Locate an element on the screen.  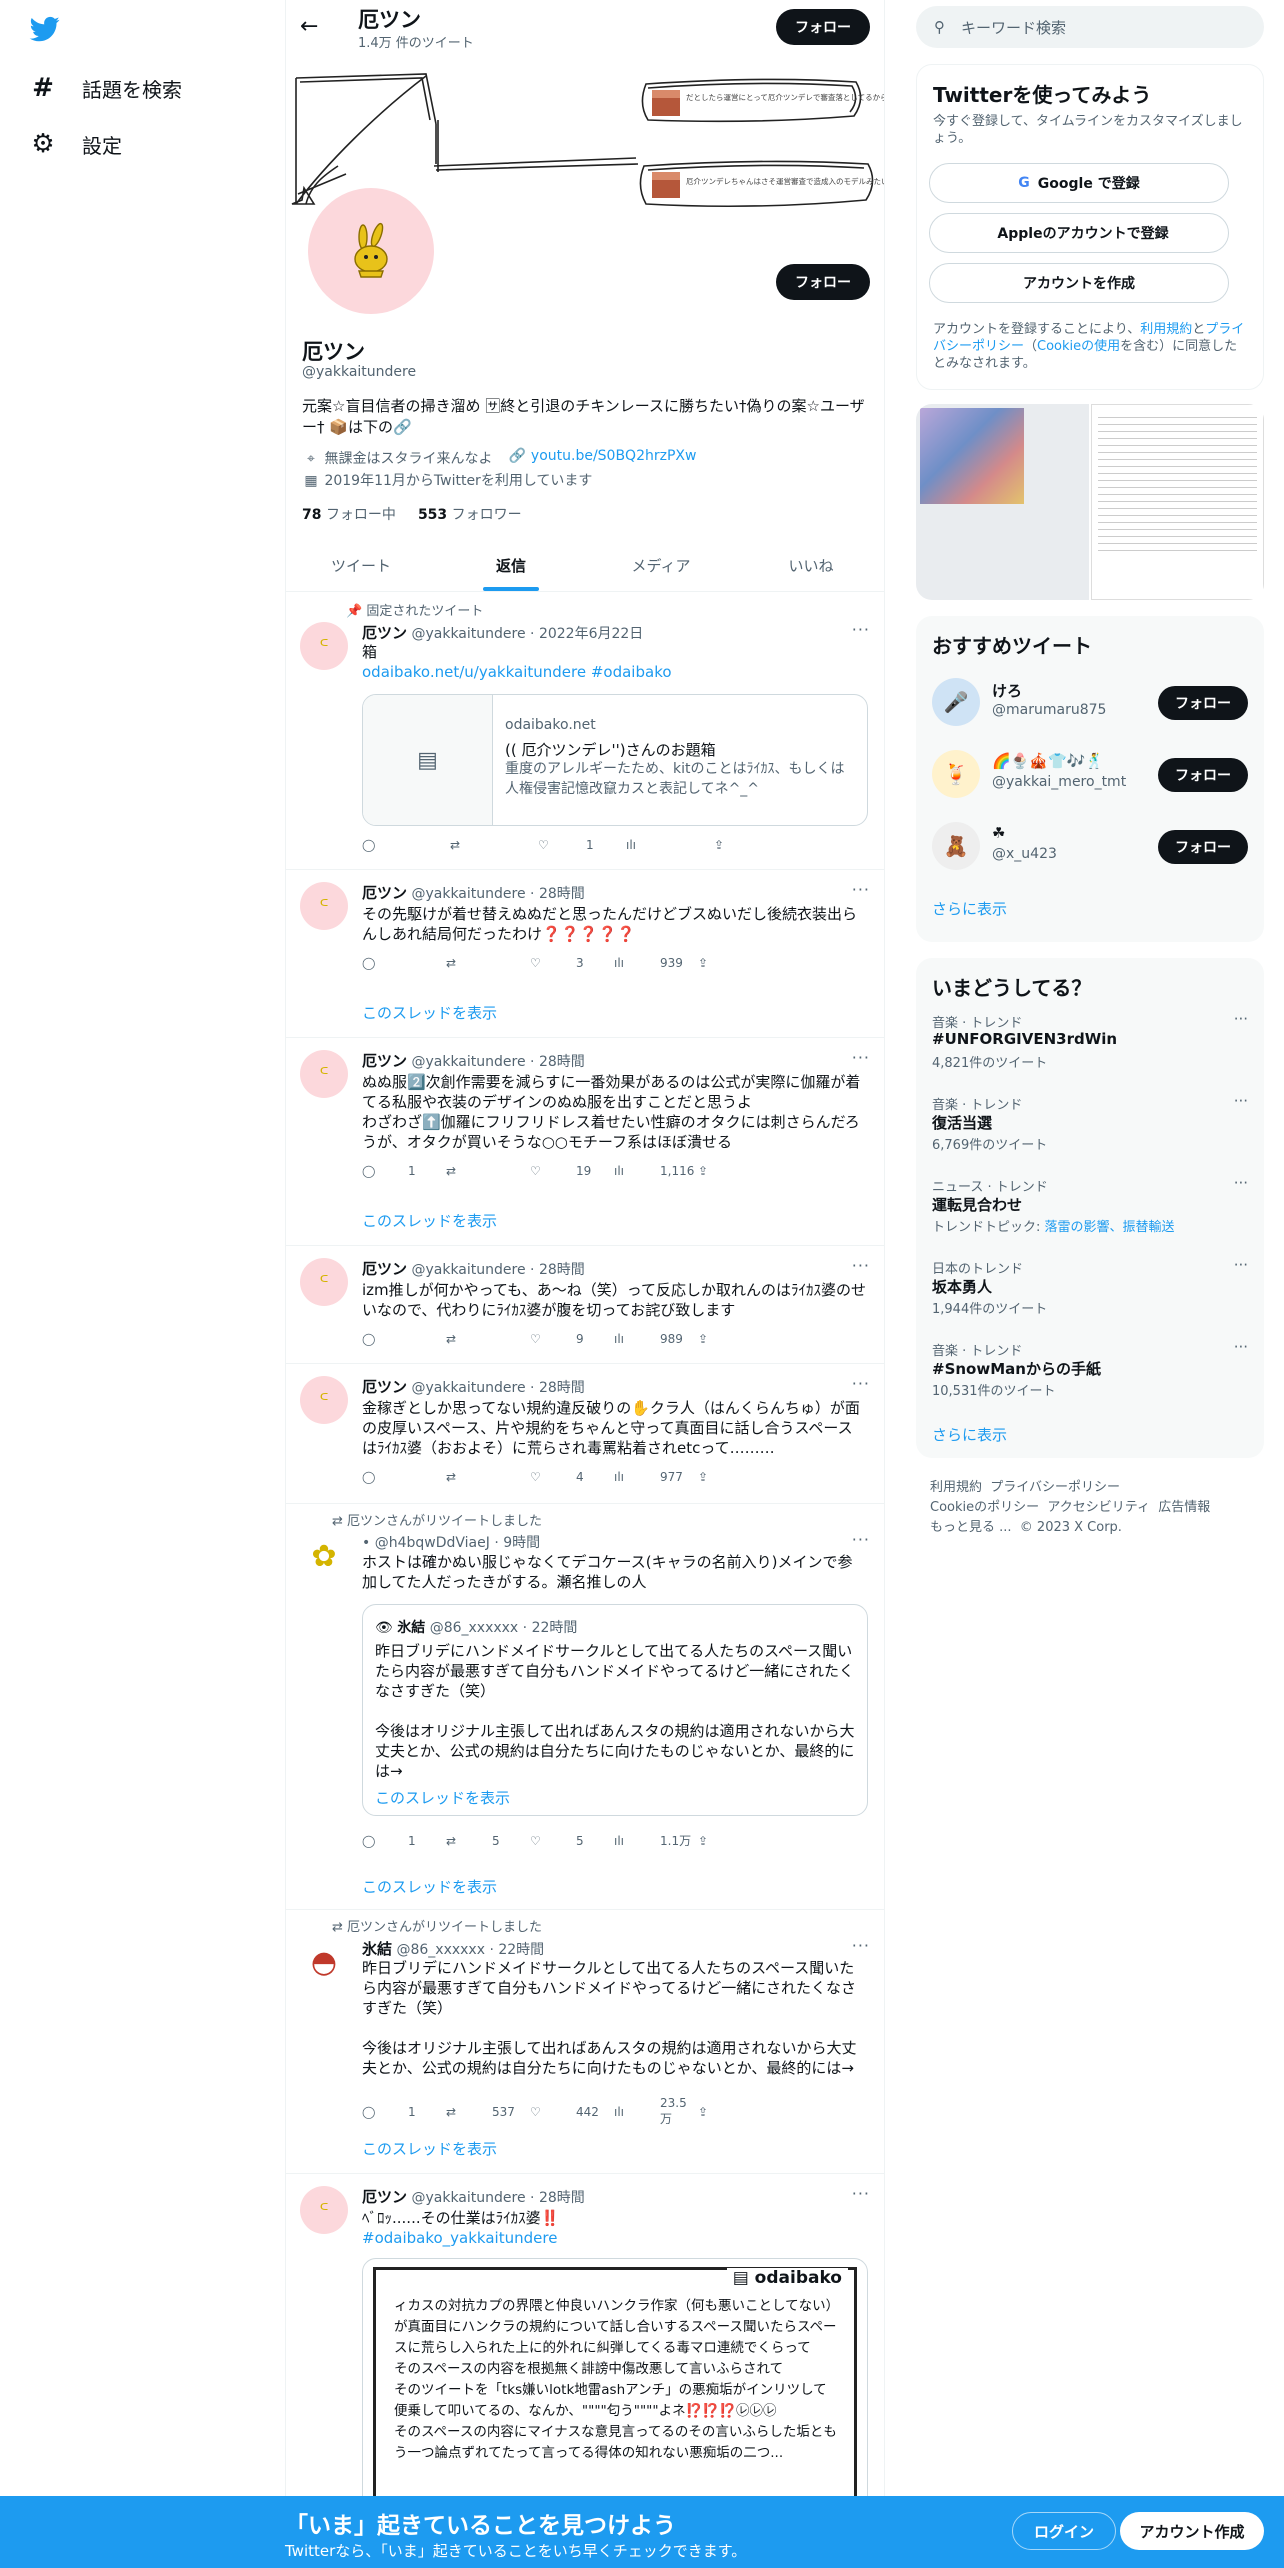
tab-replies: 返信 is located at coordinates (511, 565).